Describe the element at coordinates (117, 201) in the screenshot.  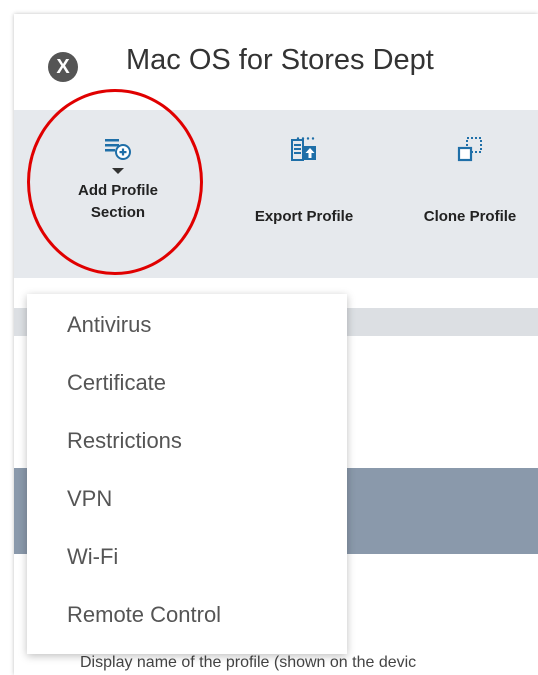
I see `add-profile-section-label: Add Profile Section` at that location.